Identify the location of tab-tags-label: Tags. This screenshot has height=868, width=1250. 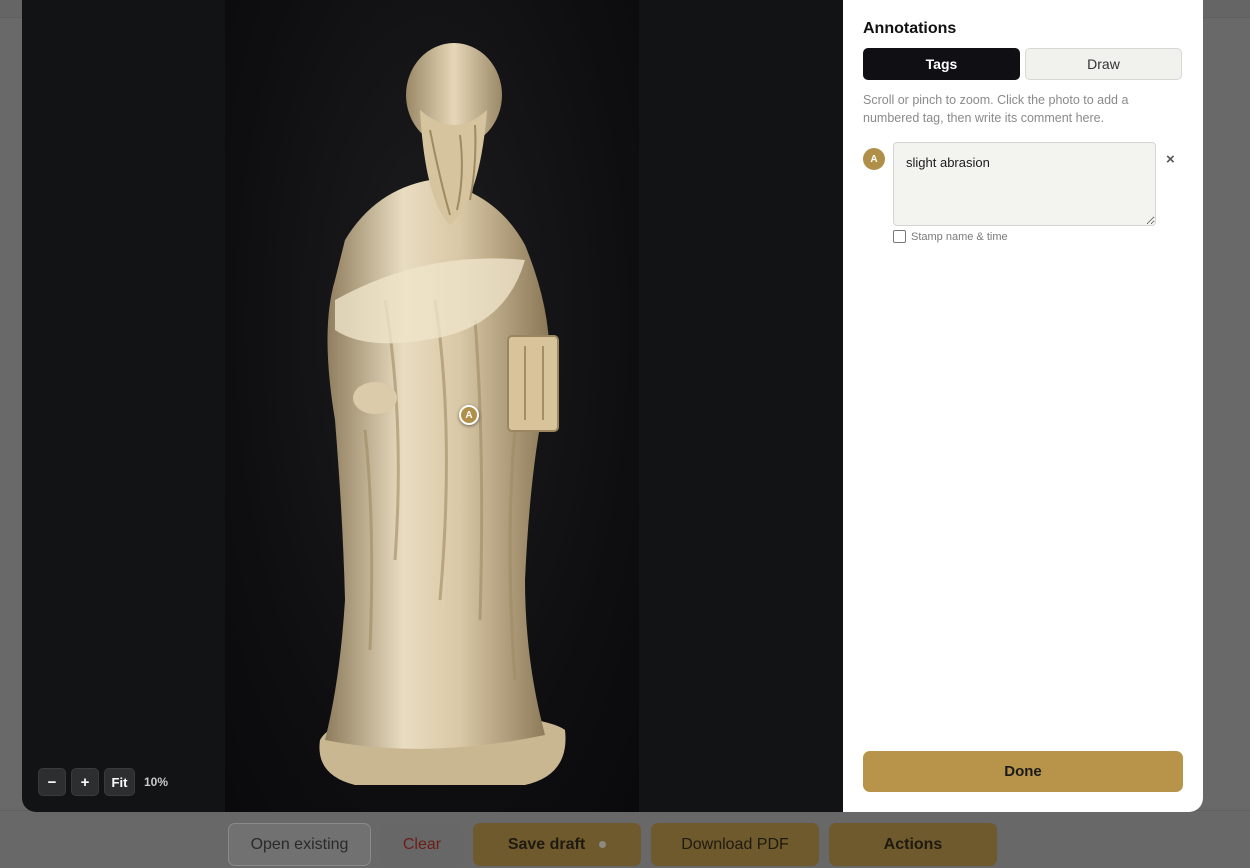
(941, 64).